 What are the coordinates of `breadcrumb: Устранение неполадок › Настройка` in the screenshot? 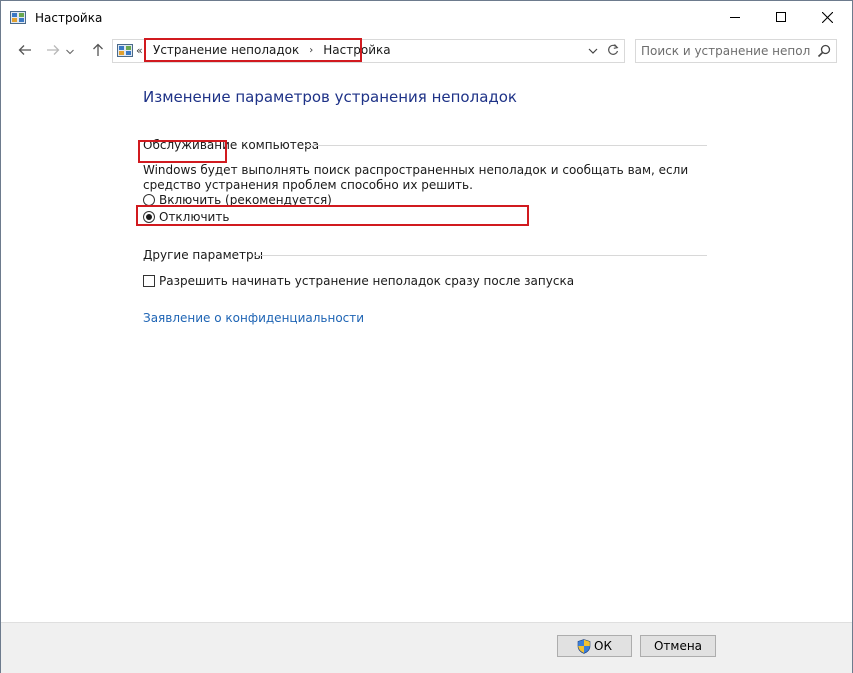 It's located at (272, 50).